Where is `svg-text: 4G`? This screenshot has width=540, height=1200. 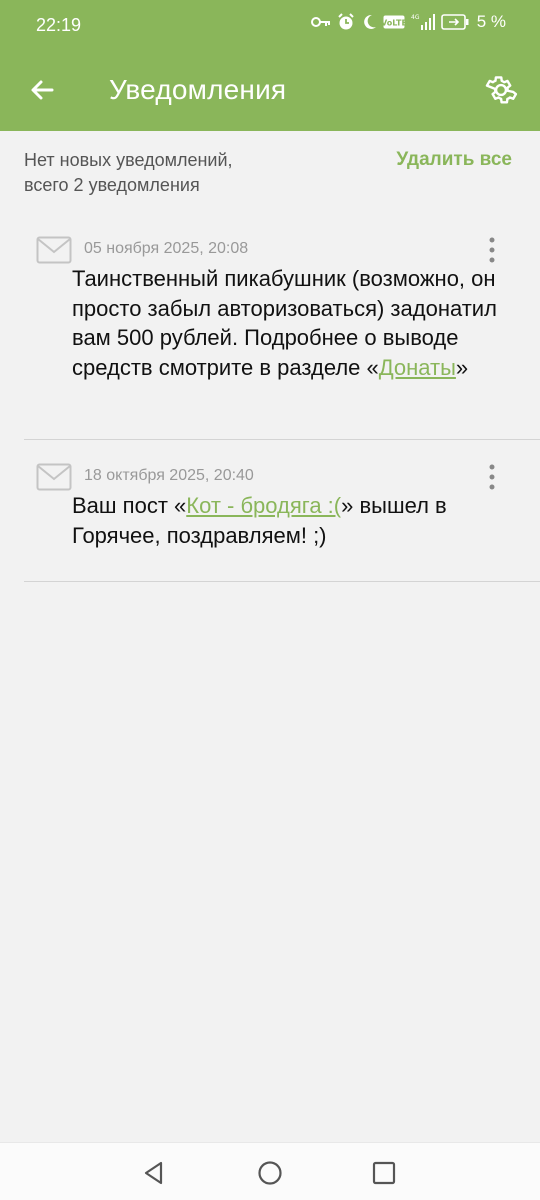 svg-text: 4G is located at coordinates (415, 17).